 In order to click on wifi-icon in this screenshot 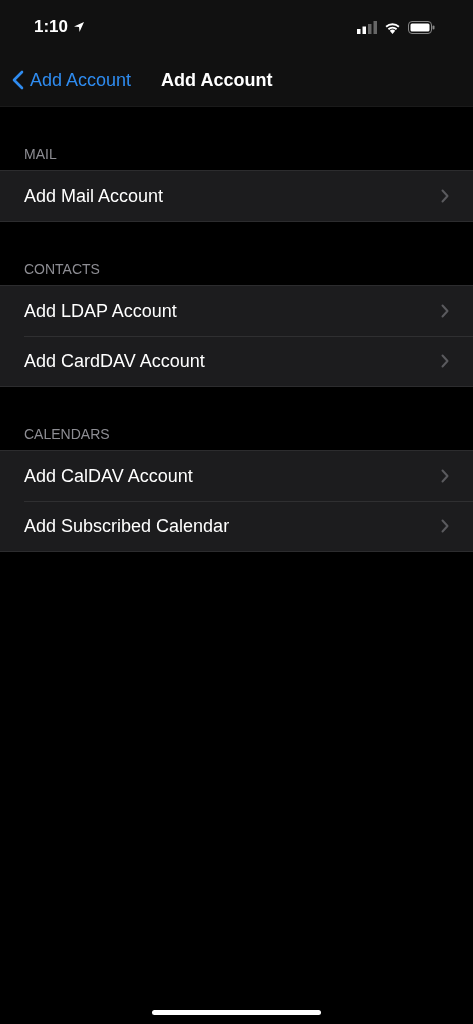, I will do `click(392, 27)`.